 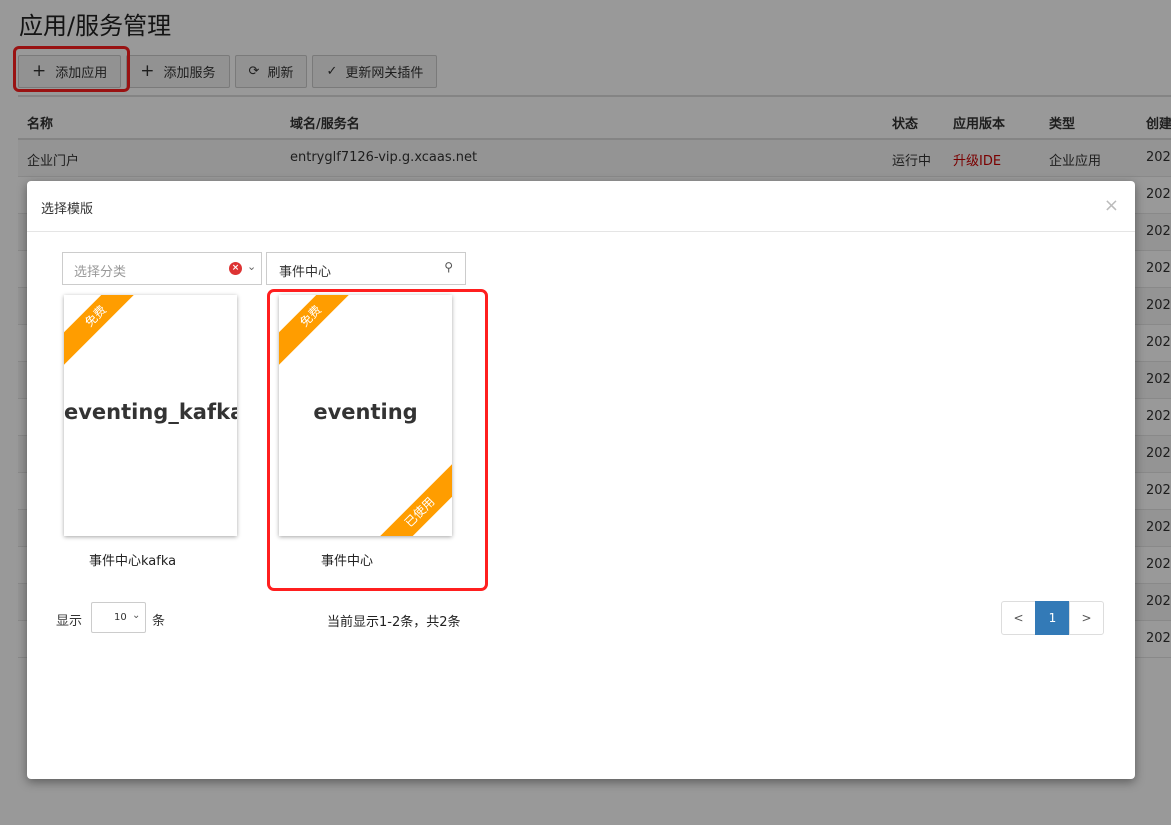 I want to click on page-size-select: 10 ⌄, so click(x=118, y=617).